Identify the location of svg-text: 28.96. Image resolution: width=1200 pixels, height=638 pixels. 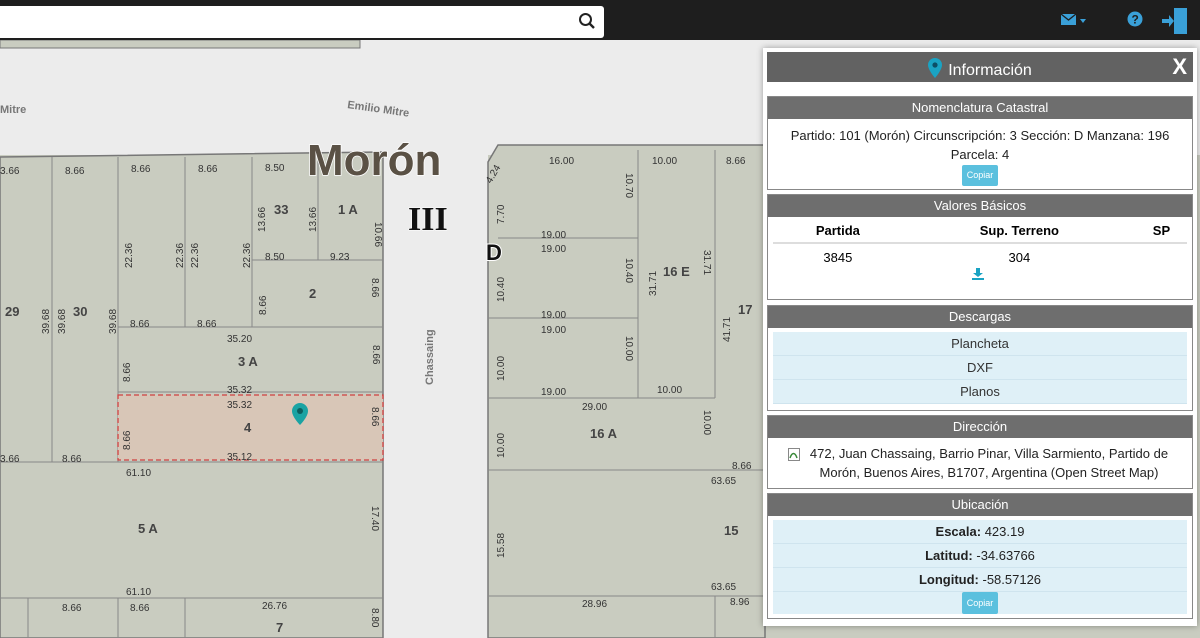
(594, 604).